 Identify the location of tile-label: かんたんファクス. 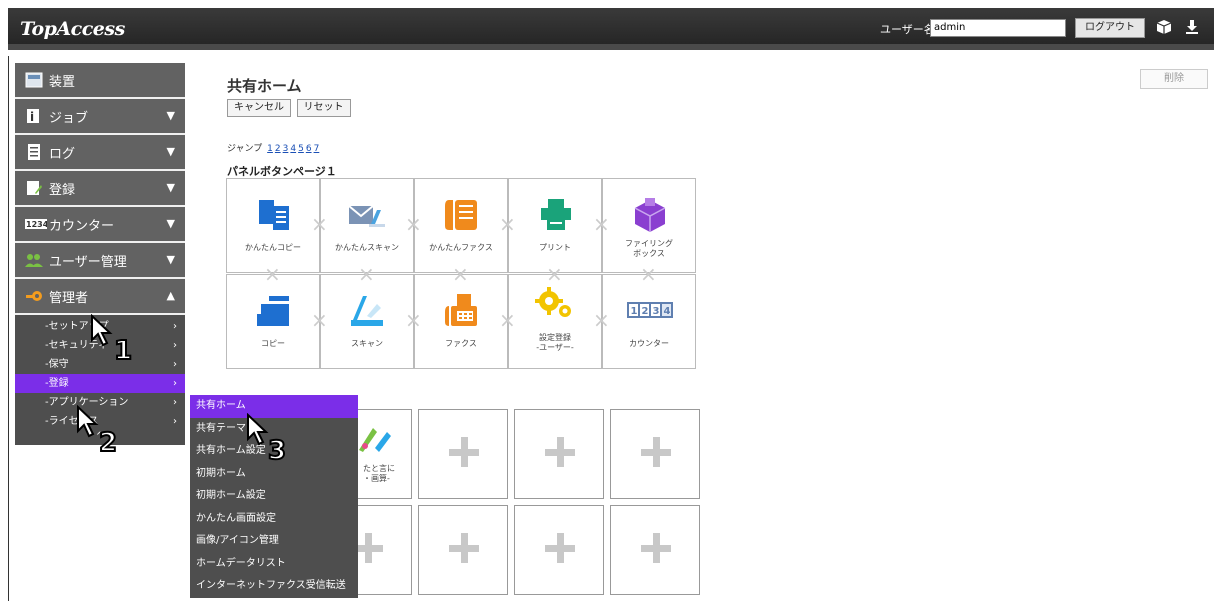
(461, 247).